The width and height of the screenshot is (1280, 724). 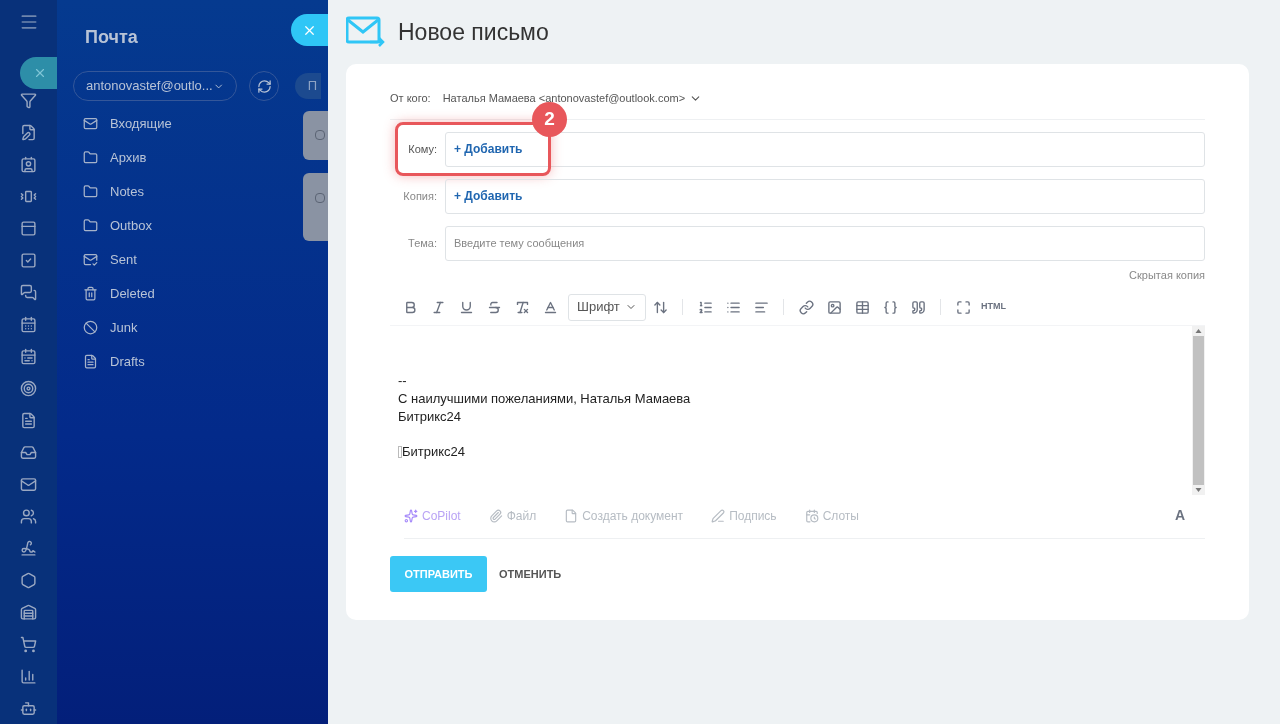 I want to click on trash-icon, so click(x=90, y=293).